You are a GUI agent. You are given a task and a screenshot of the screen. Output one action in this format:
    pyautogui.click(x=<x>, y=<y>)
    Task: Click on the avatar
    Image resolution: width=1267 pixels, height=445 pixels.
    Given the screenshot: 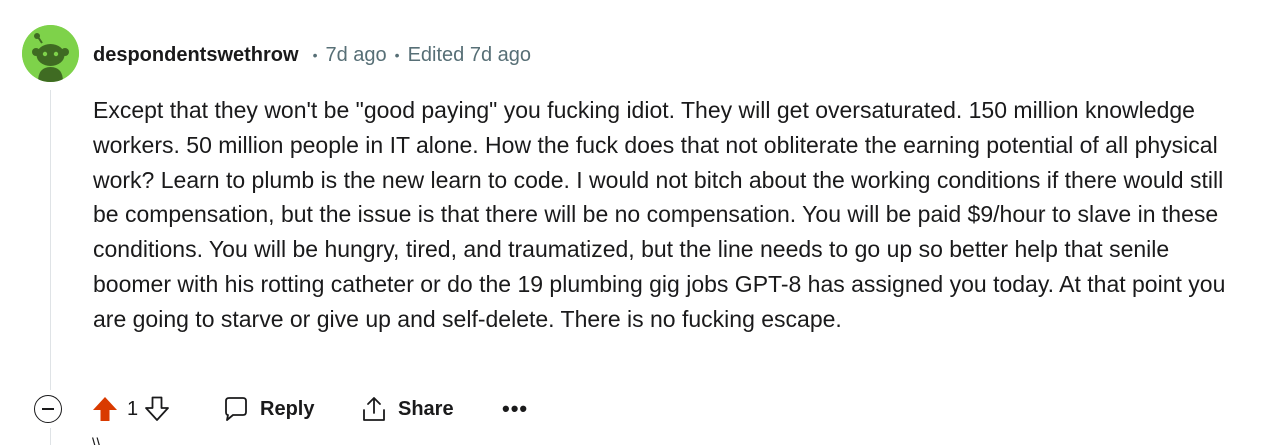 What is the action you would take?
    pyautogui.click(x=50, y=53)
    